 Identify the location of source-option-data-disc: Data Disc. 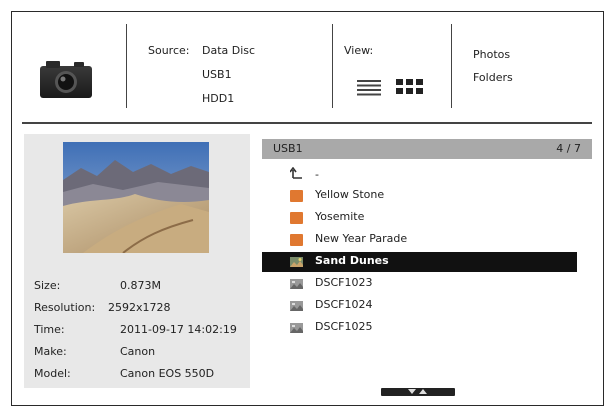
(228, 50).